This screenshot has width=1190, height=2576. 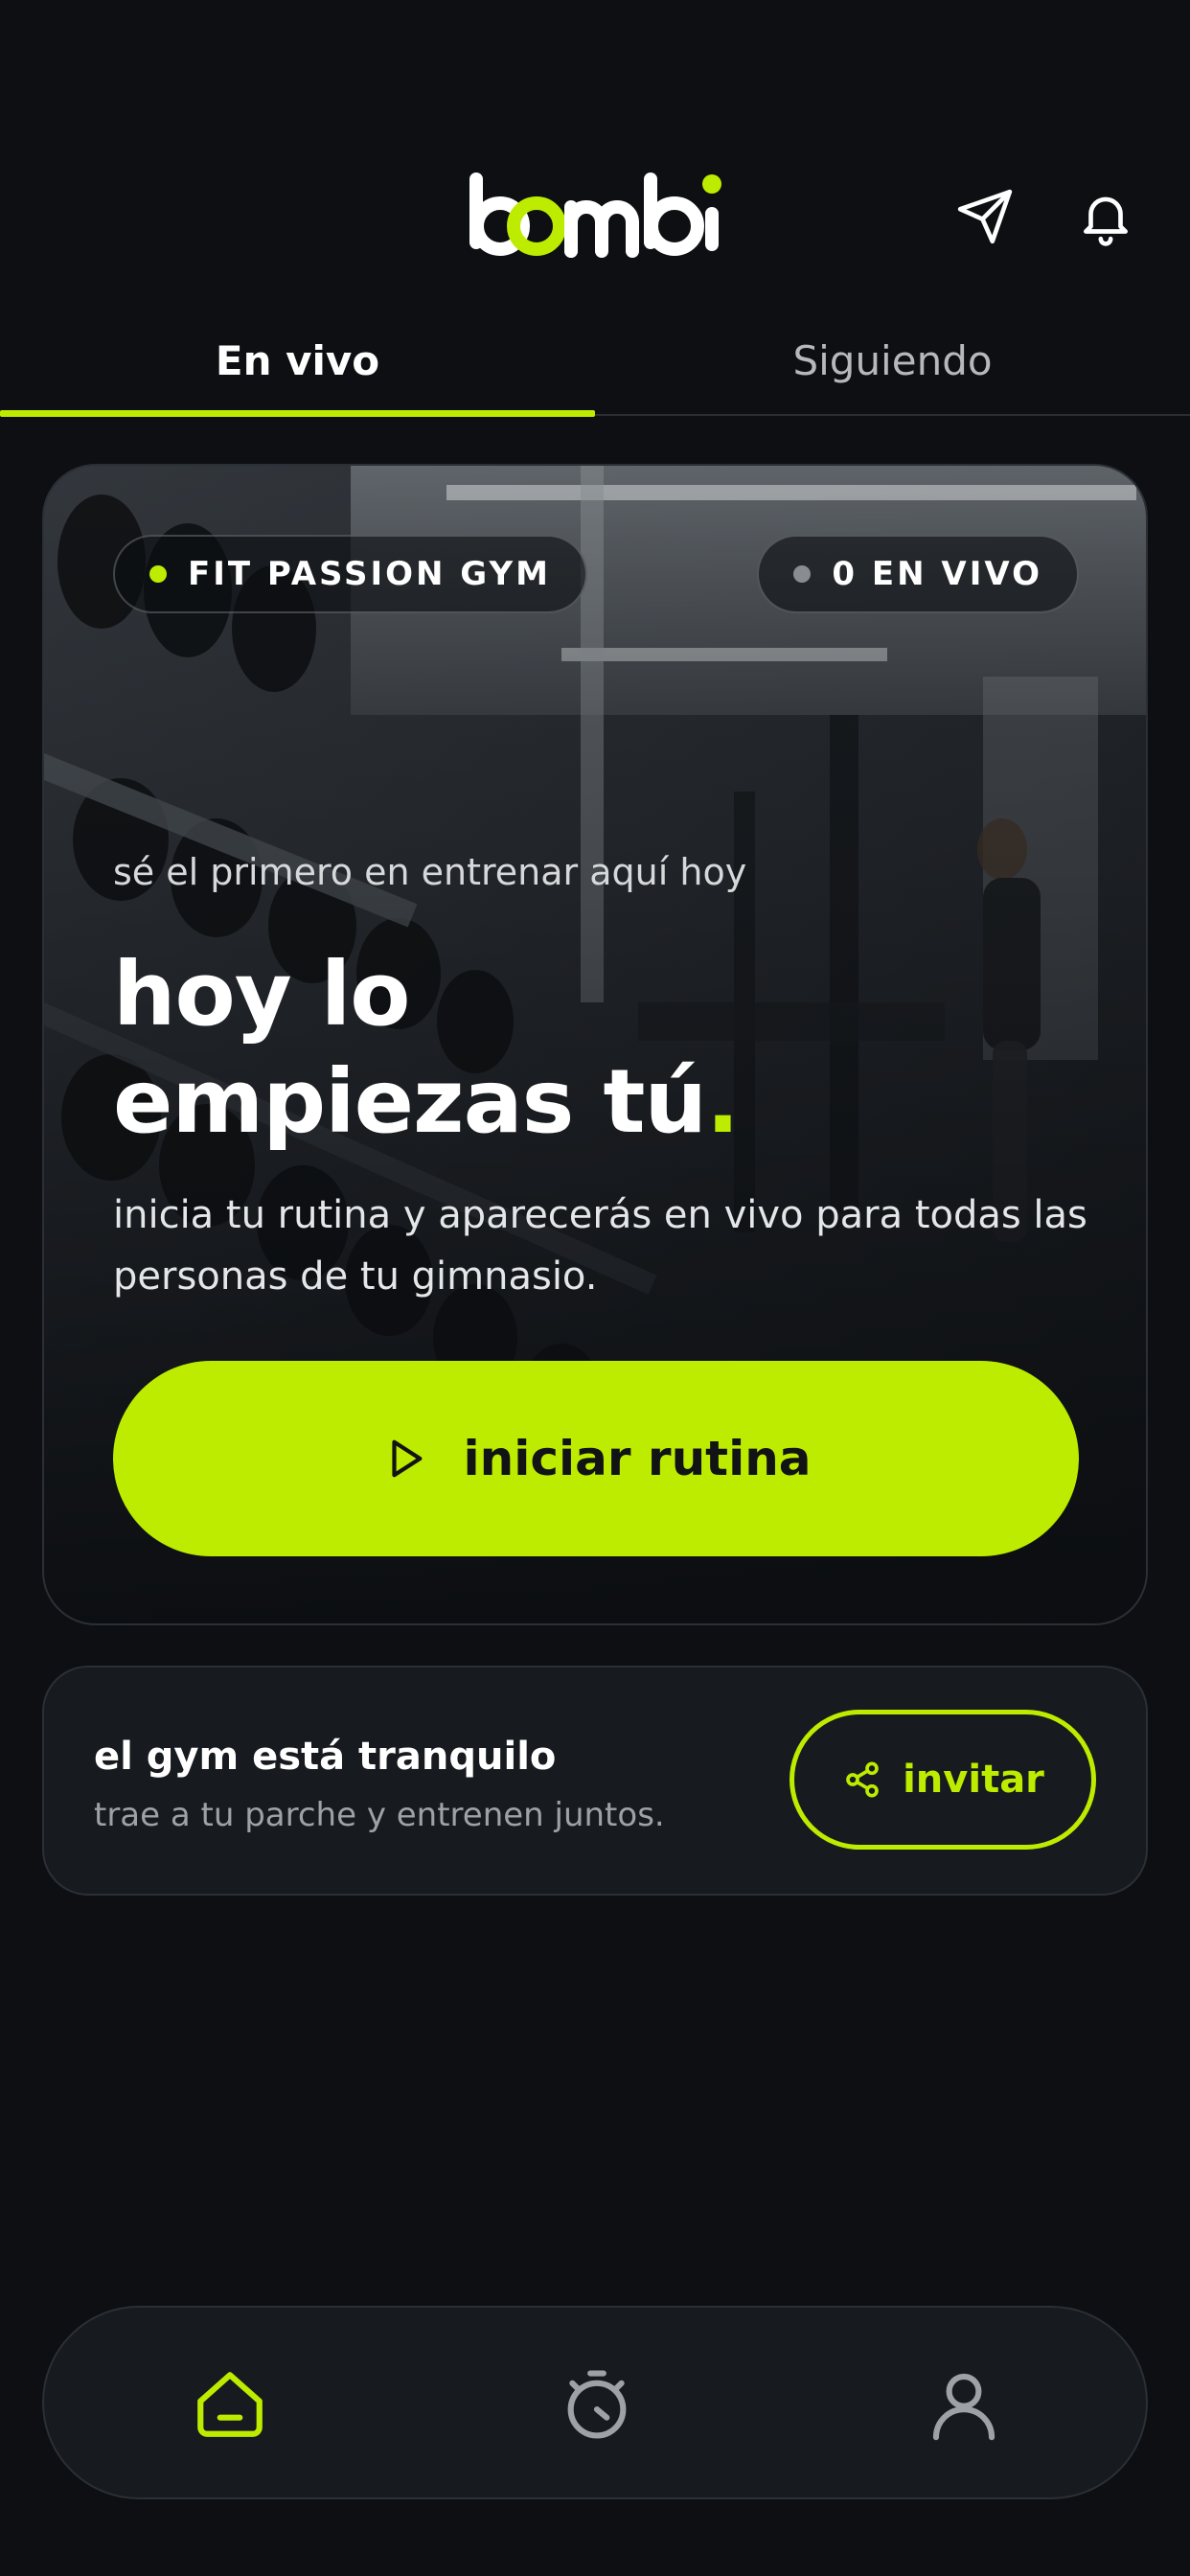 I want to click on tab-siguiendo: Siguiendo, so click(x=893, y=360).